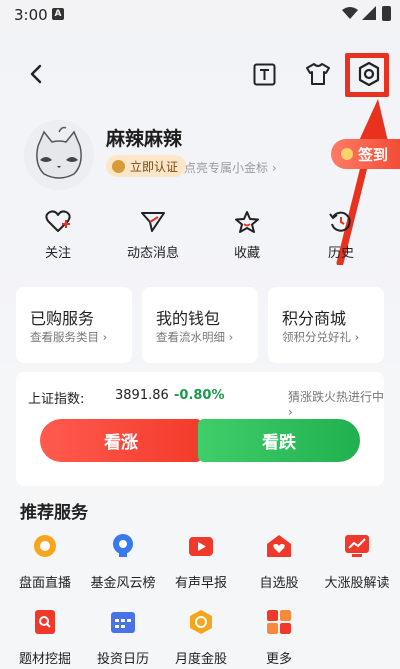  Describe the element at coordinates (44, 583) in the screenshot. I see `service-label: 盘面直播` at that location.